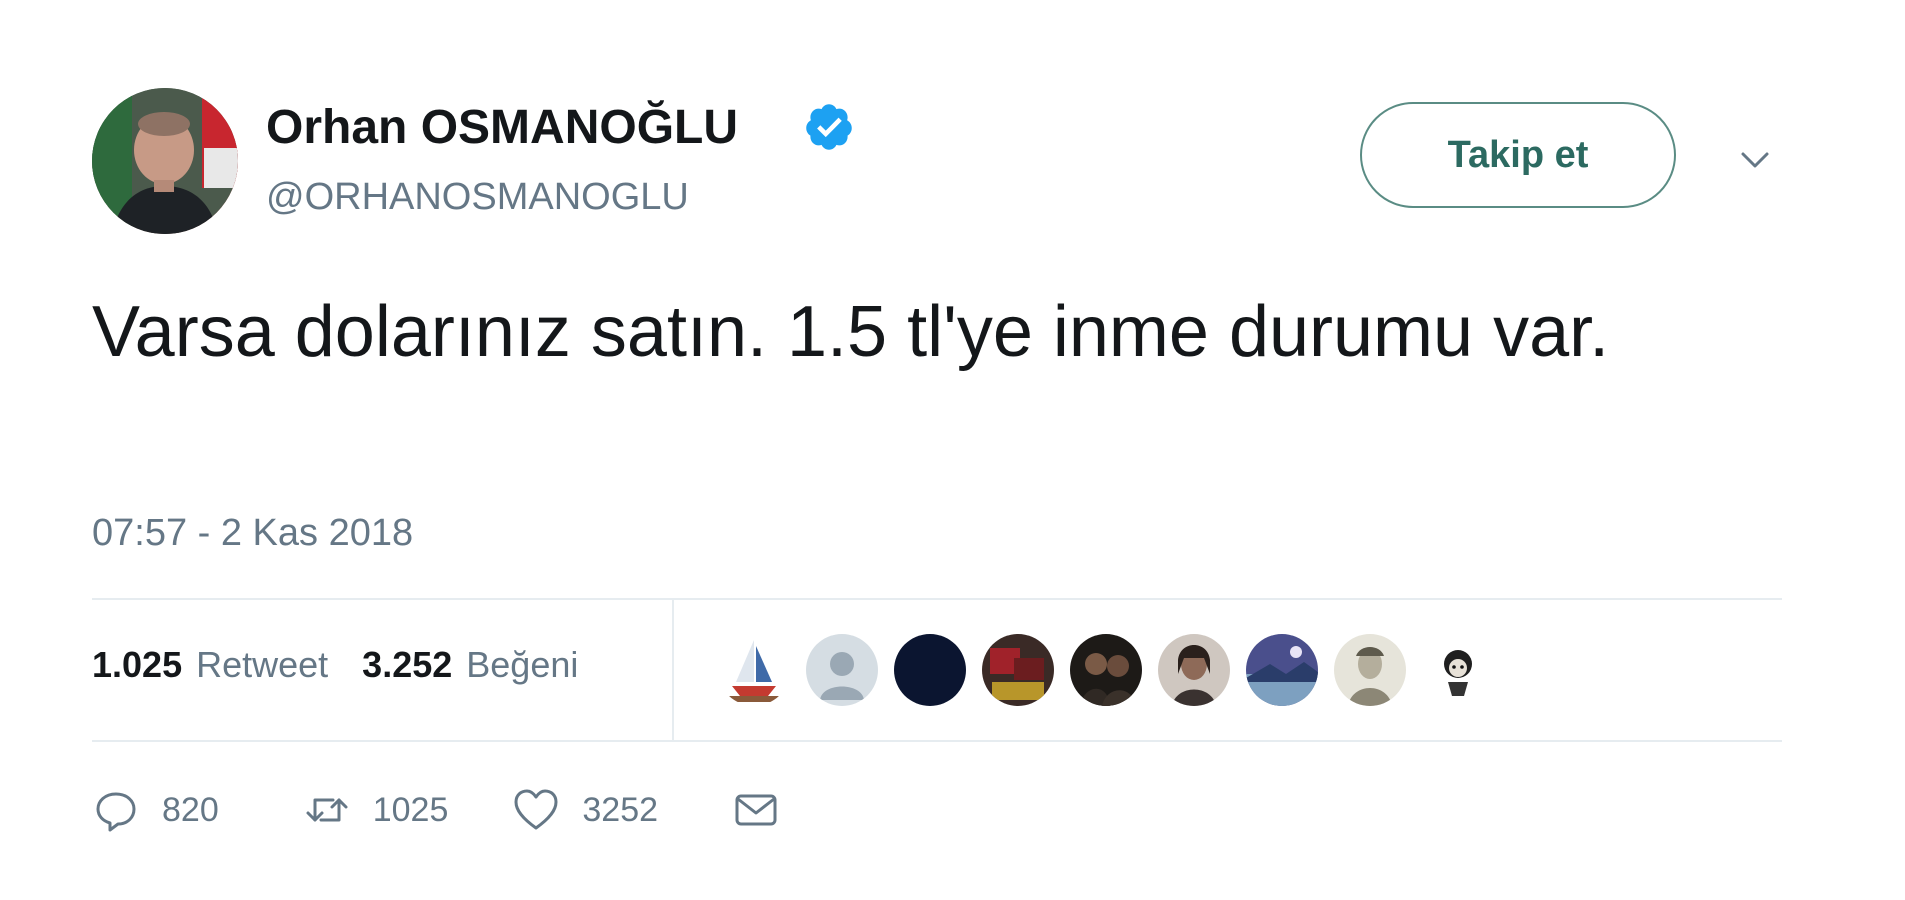 The width and height of the screenshot is (1905, 900). What do you see at coordinates (335, 665) in the screenshot?
I see `tweet-stats: 1.025 Retweet 3.252 Beğeni` at bounding box center [335, 665].